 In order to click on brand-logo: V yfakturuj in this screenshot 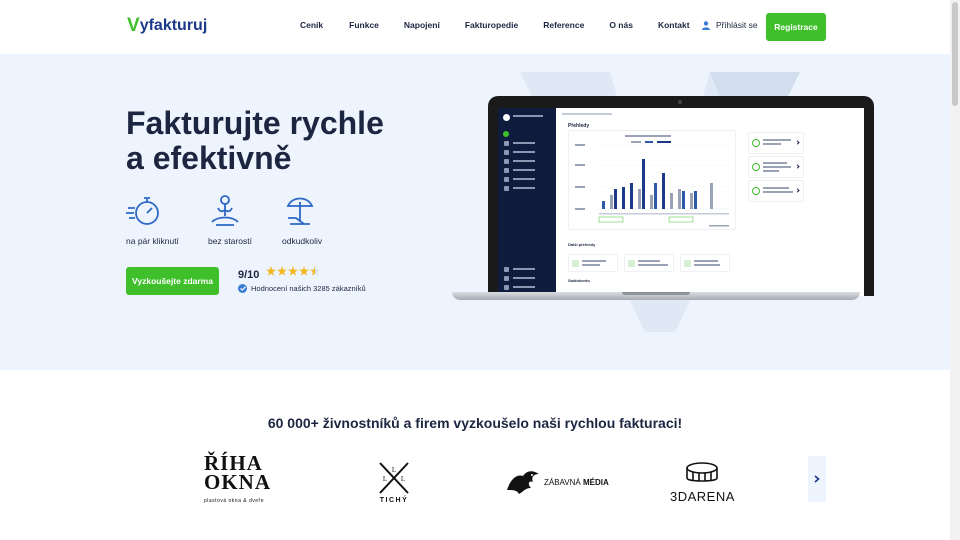, I will do `click(167, 26)`.